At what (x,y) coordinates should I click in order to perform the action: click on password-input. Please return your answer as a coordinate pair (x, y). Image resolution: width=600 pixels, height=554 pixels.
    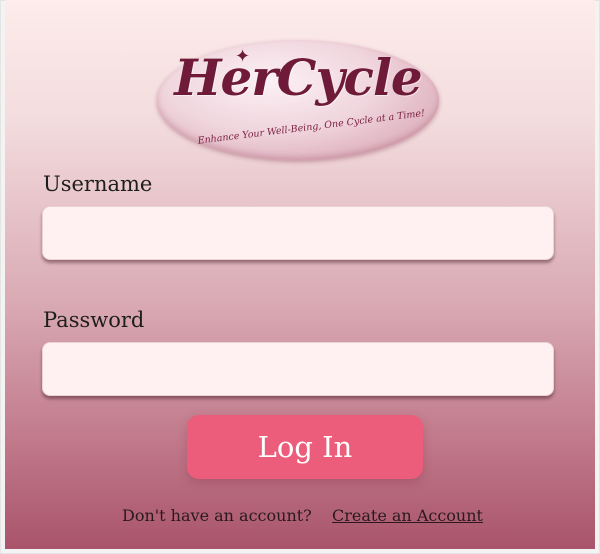
    Looking at the image, I should click on (298, 369).